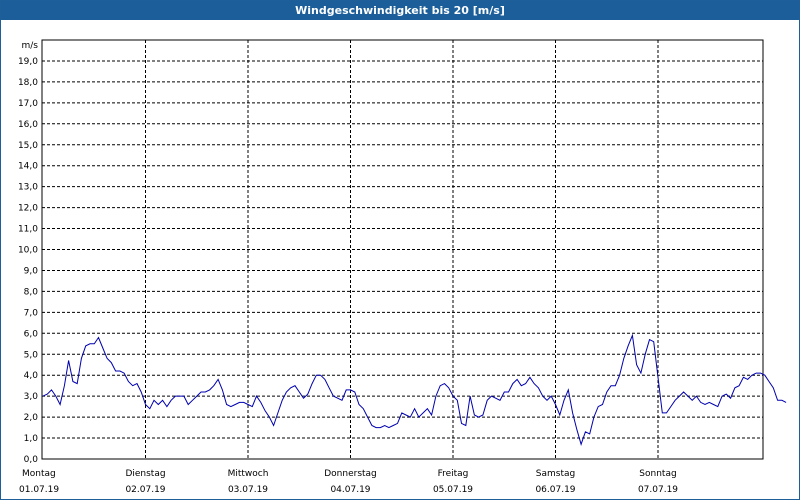  What do you see at coordinates (31, 355) in the screenshot?
I see `y-tick-label: 5,0` at bounding box center [31, 355].